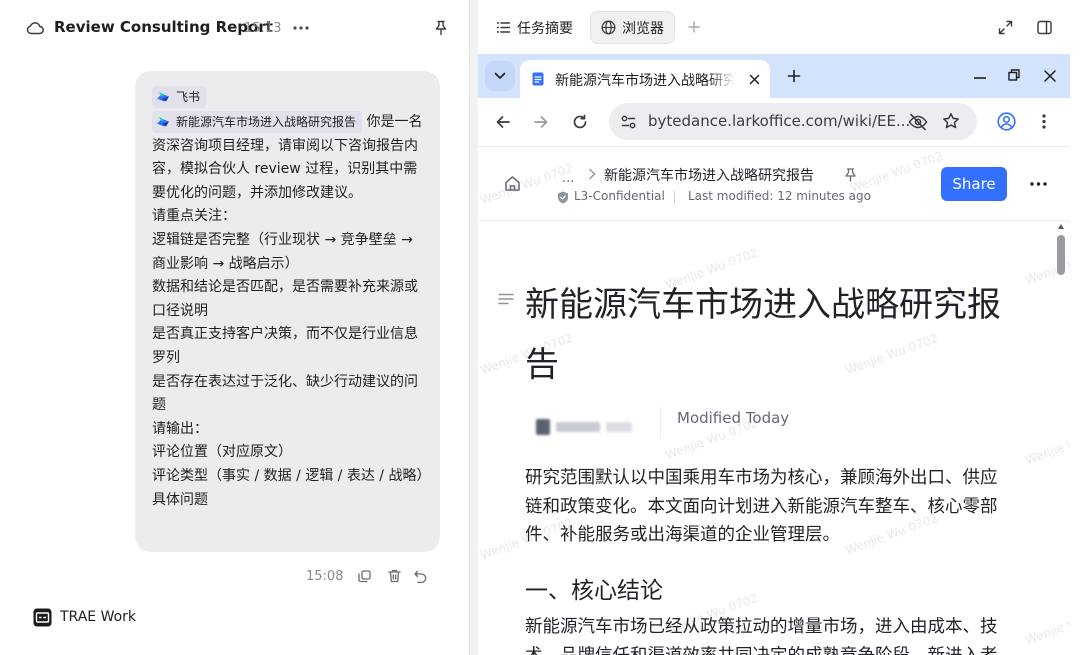 The image size is (1080, 655). Describe the element at coordinates (263, 28) in the screenshot. I see `session-time: 15:13` at that location.